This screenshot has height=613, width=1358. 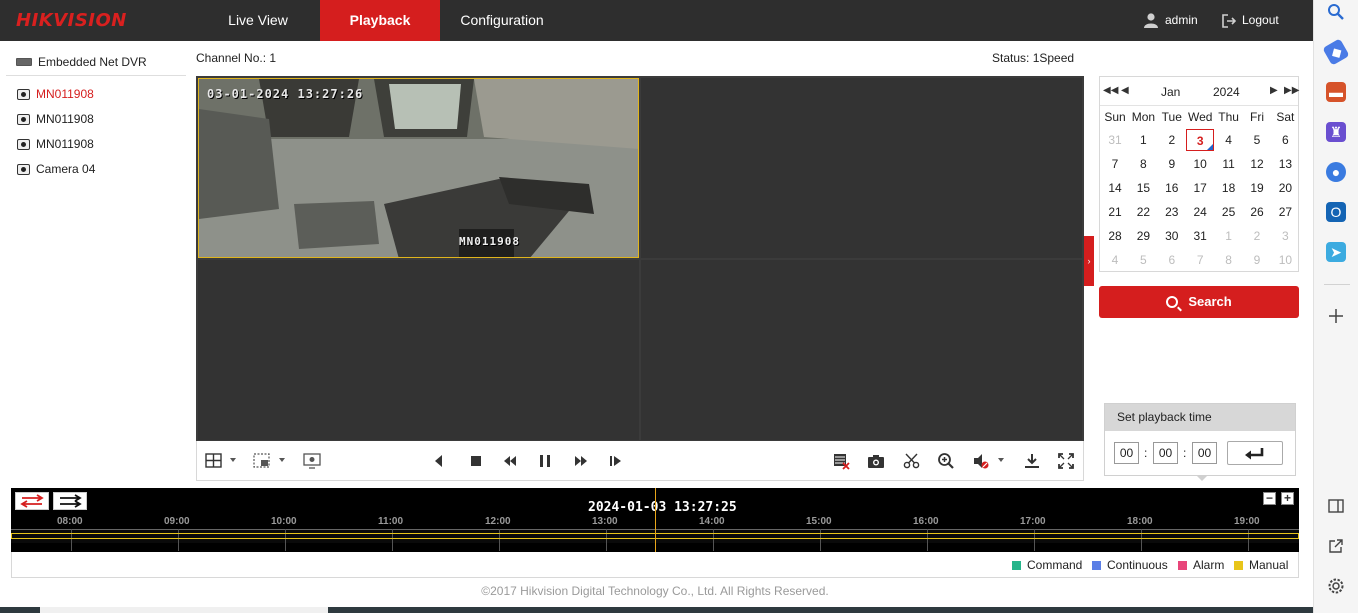 What do you see at coordinates (1229, 21) in the screenshot?
I see `logout-icon` at bounding box center [1229, 21].